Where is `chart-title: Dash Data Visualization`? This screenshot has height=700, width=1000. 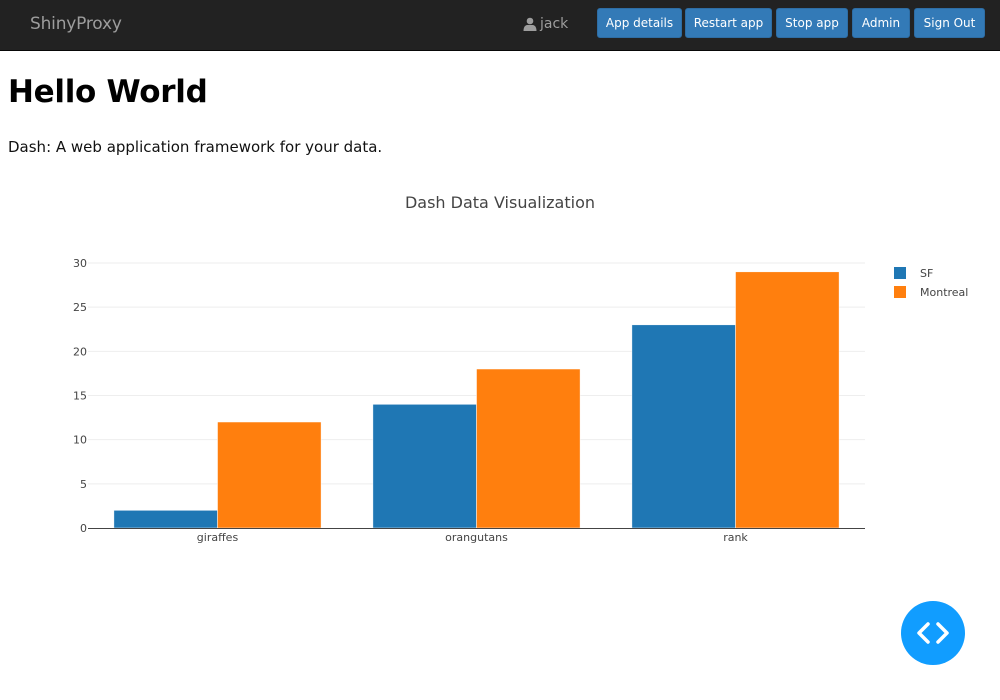
chart-title: Dash Data Visualization is located at coordinates (500, 202).